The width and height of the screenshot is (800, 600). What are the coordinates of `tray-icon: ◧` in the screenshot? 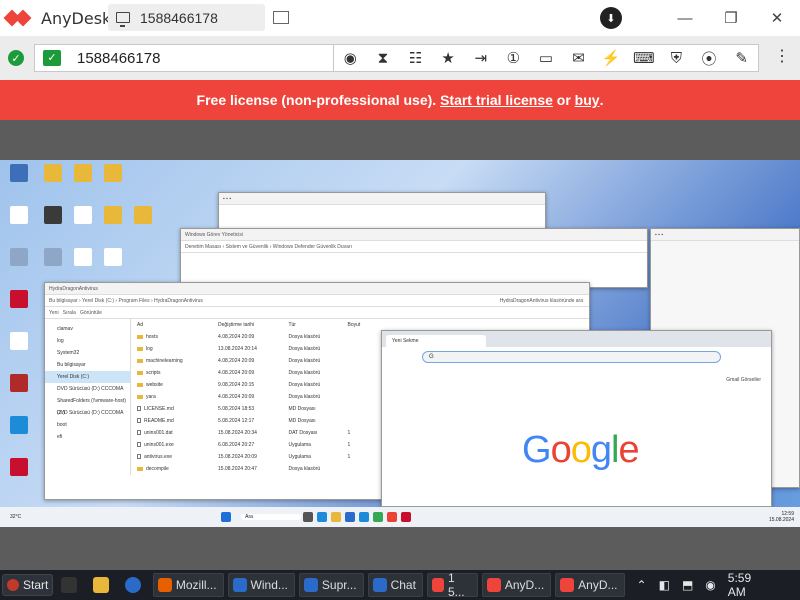 It's located at (664, 585).